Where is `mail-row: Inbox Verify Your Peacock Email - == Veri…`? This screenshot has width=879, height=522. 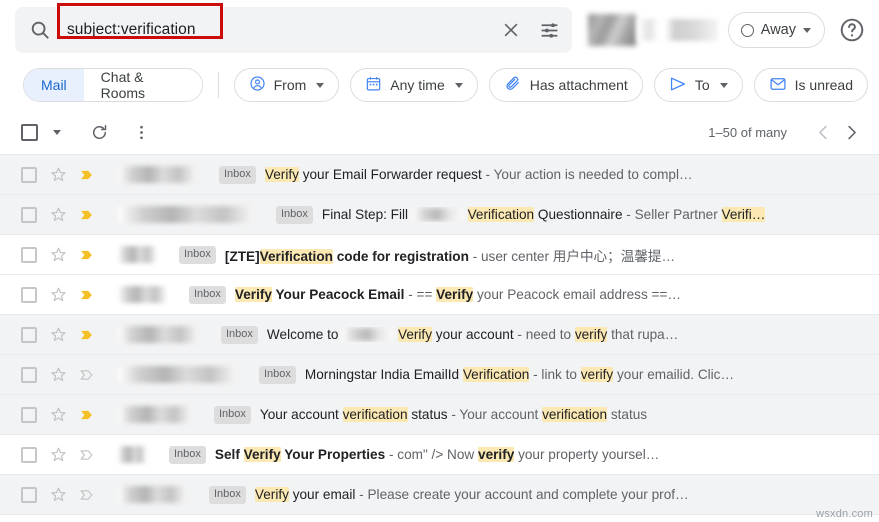
mail-row: Inbox Verify Your Peacock Email - == Veri… is located at coordinates (439, 295).